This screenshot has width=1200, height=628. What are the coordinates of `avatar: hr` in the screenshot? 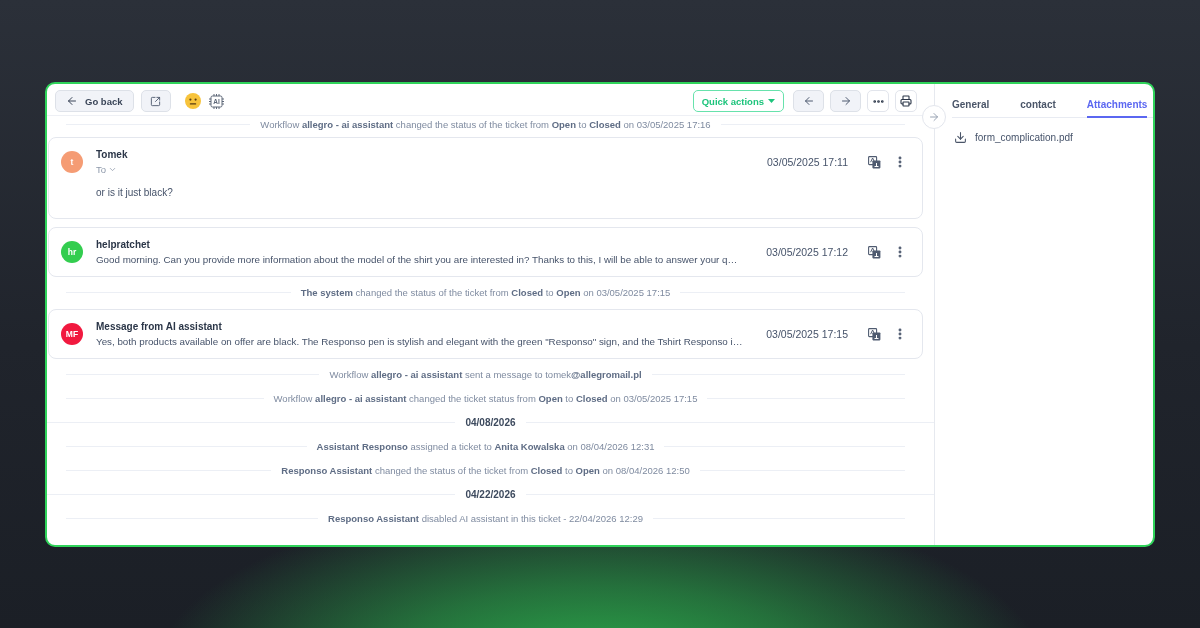 It's located at (72, 252).